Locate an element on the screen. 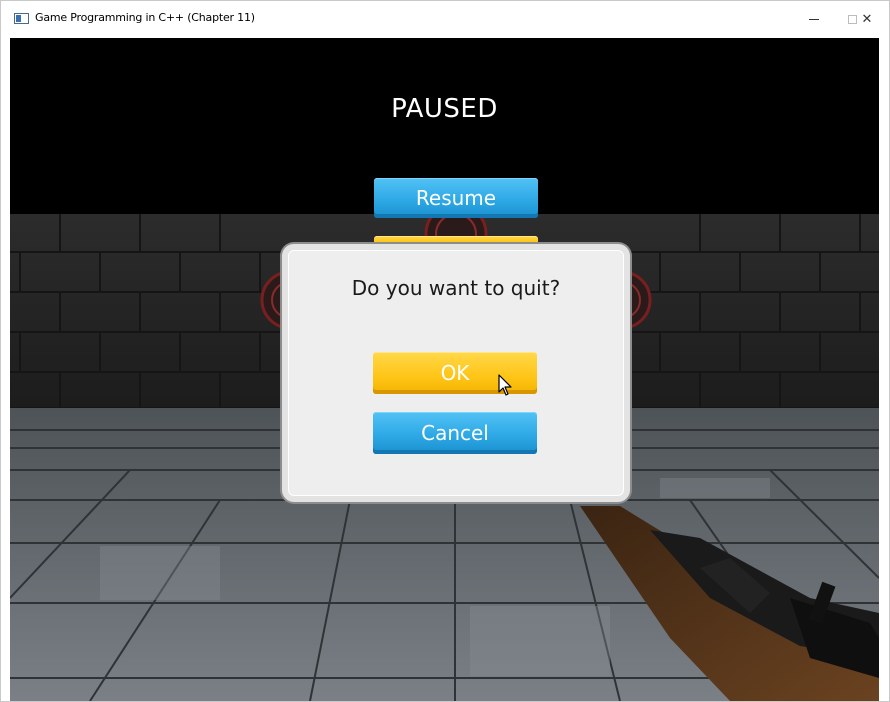  dialog-message: Do you want to quit? is located at coordinates (456, 288).